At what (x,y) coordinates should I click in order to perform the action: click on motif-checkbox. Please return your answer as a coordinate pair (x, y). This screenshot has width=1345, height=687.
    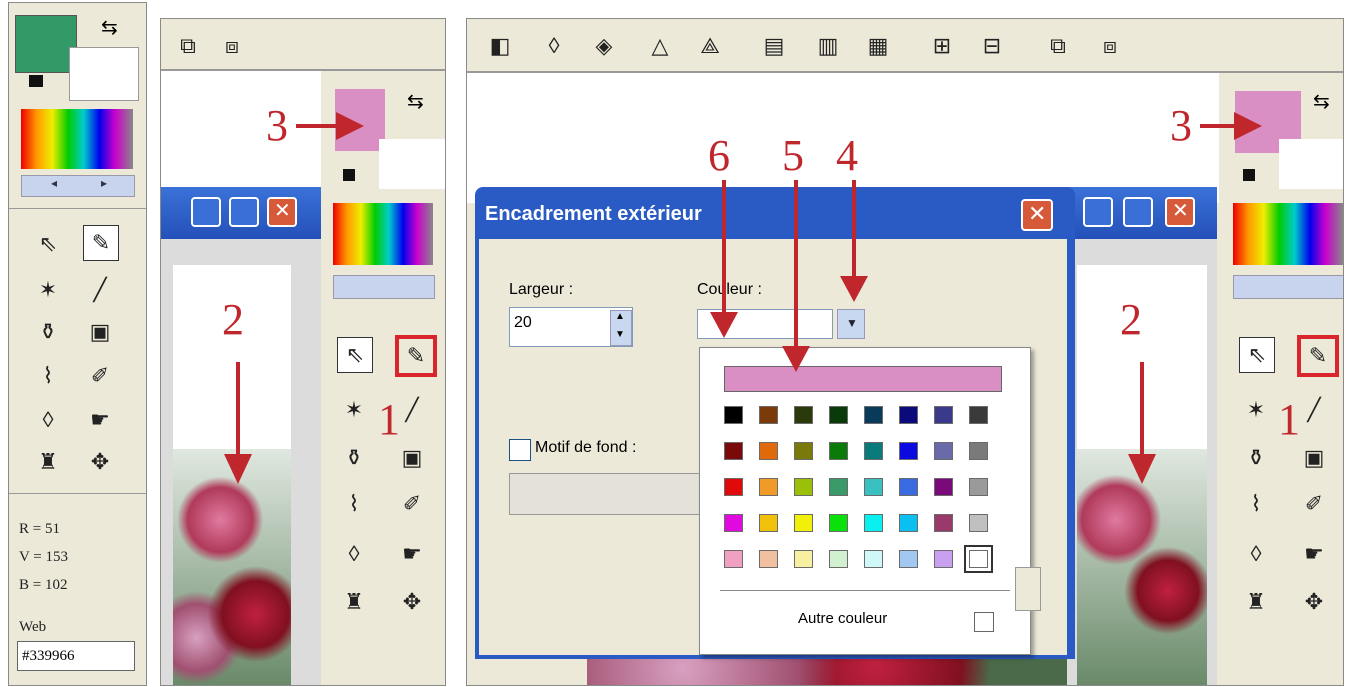
    Looking at the image, I should click on (520, 450).